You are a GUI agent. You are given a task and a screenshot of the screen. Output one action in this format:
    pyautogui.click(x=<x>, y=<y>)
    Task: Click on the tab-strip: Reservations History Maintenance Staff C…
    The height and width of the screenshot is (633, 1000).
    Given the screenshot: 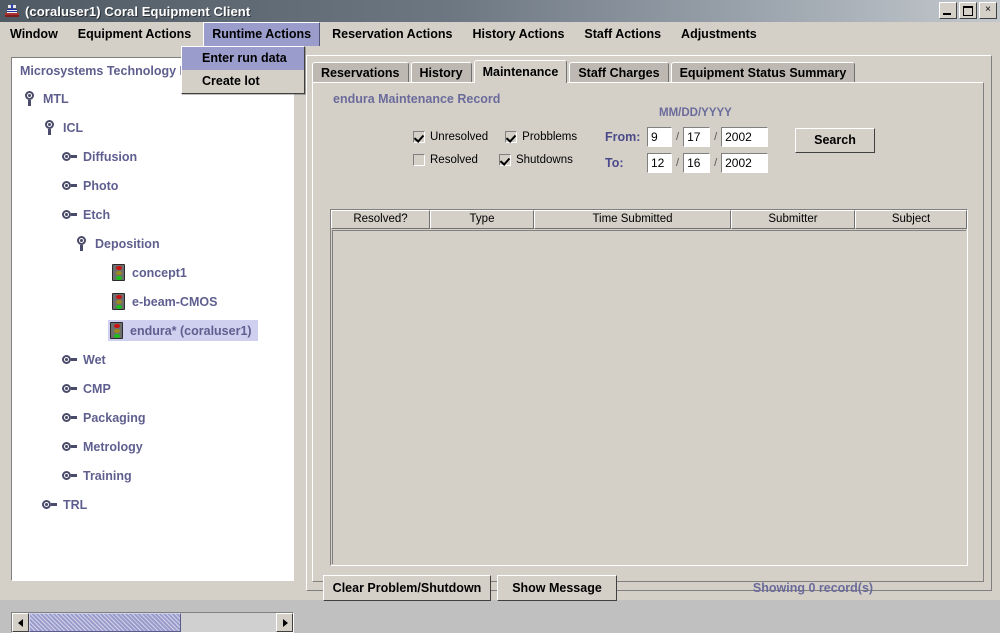 What is the action you would take?
    pyautogui.click(x=584, y=71)
    